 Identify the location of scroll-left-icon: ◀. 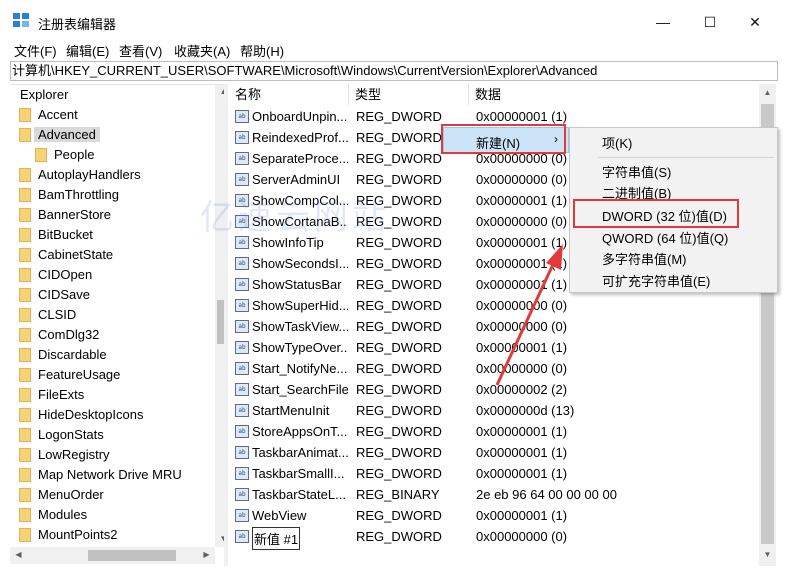
(18, 554).